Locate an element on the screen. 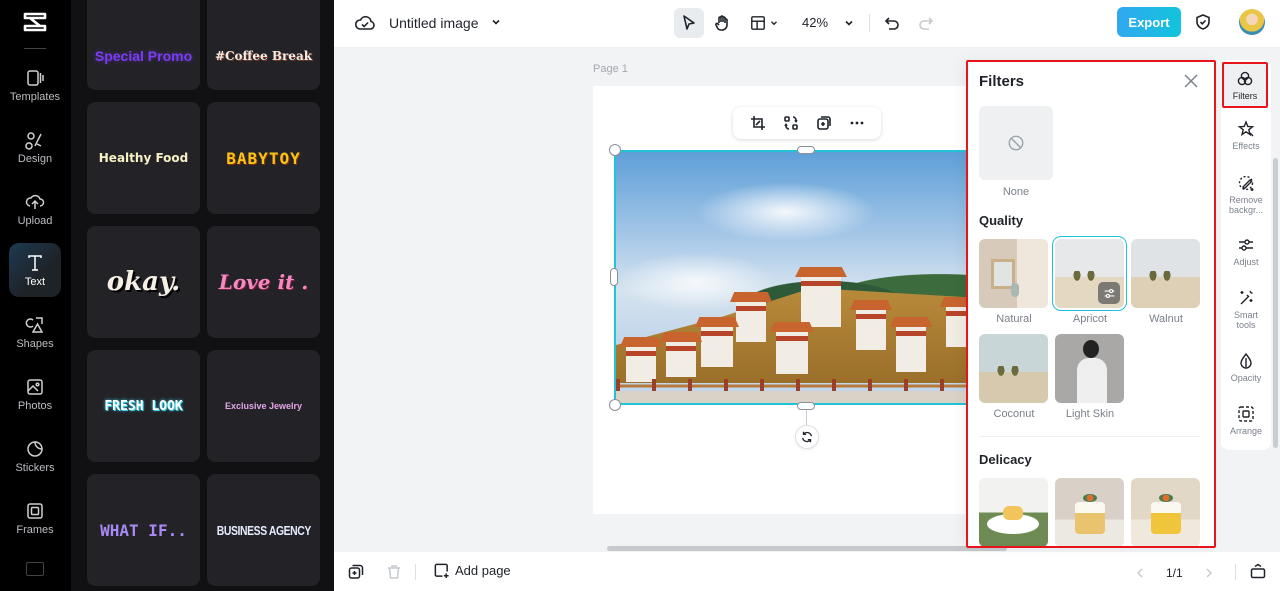 Image resolution: width=1280 pixels, height=591 pixels. rail-item-frames: Frames is located at coordinates (35, 518).